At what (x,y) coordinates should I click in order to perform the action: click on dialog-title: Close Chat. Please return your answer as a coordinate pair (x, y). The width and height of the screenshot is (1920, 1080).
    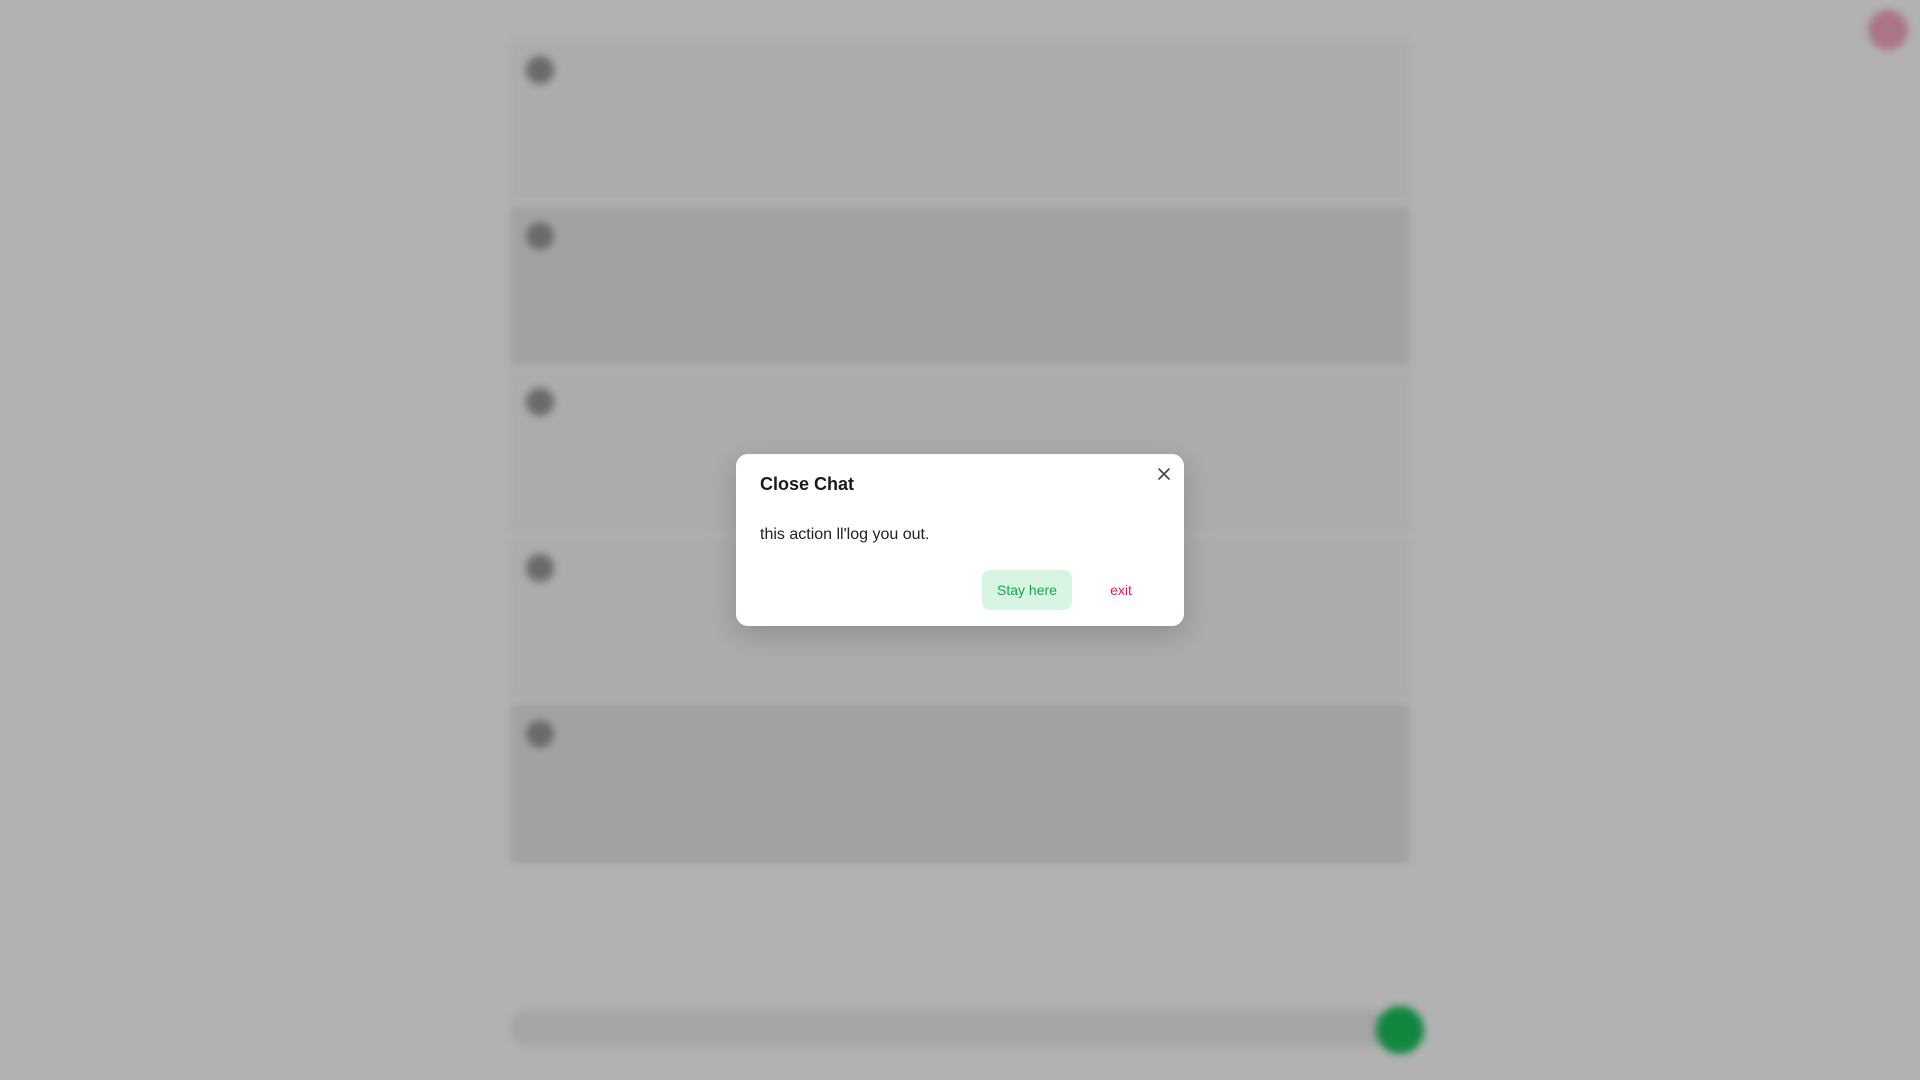
    Looking at the image, I should click on (807, 484).